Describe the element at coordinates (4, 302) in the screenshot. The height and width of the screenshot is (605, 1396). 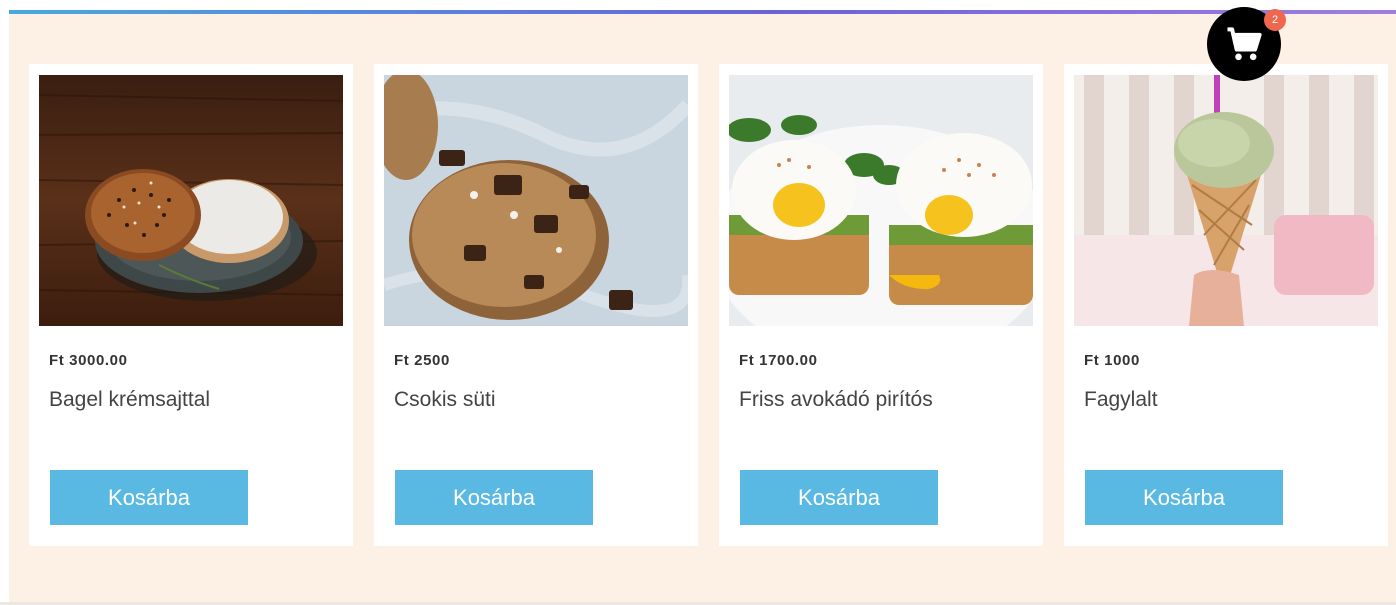
I see `left-strip` at that location.